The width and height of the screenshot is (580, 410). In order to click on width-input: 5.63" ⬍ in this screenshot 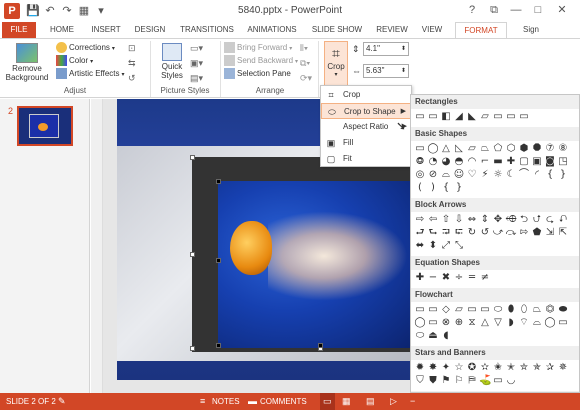, I will do `click(386, 71)`.